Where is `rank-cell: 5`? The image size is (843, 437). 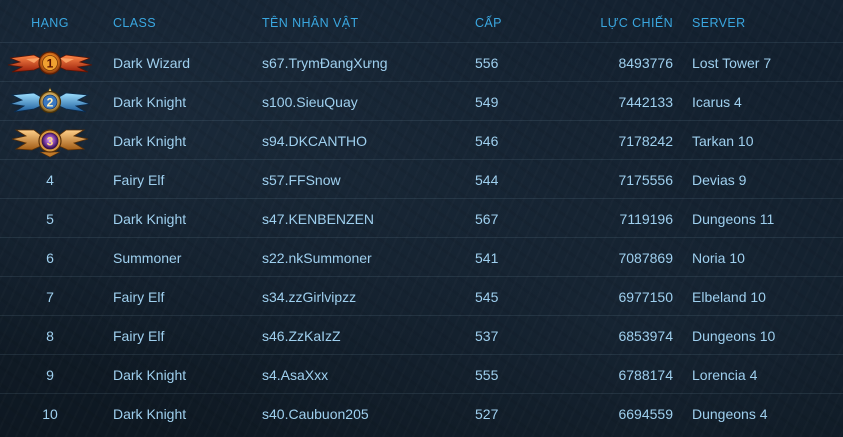 rank-cell: 5 is located at coordinates (50, 218).